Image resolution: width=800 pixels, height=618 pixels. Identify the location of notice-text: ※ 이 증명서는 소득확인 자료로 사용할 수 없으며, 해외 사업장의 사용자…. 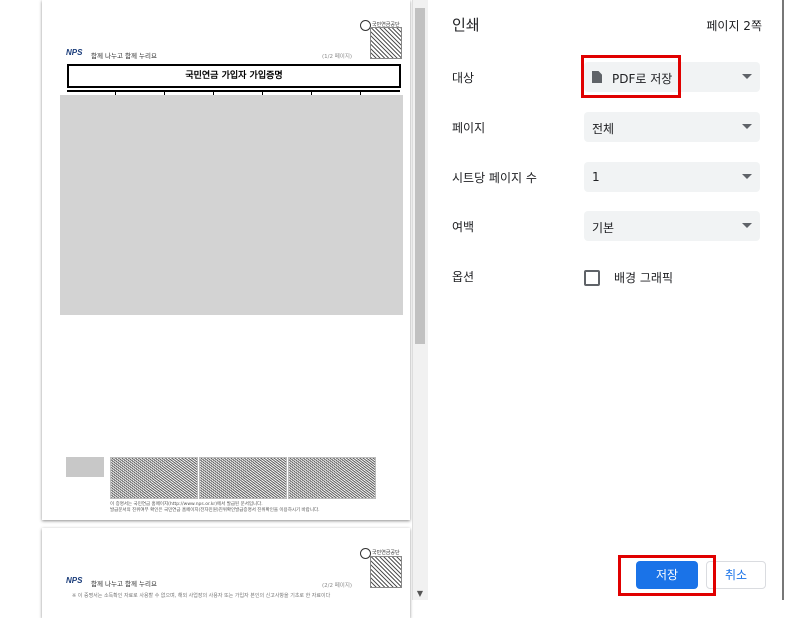
(201, 596).